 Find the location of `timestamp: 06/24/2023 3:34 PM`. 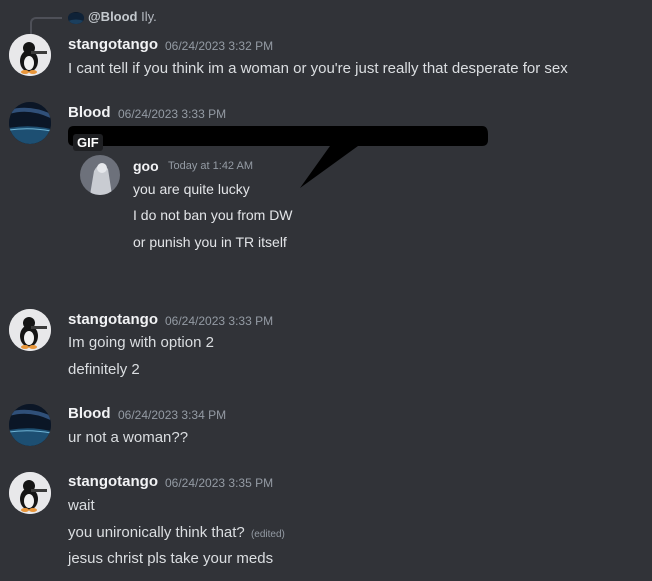

timestamp: 06/24/2023 3:34 PM is located at coordinates (172, 415).